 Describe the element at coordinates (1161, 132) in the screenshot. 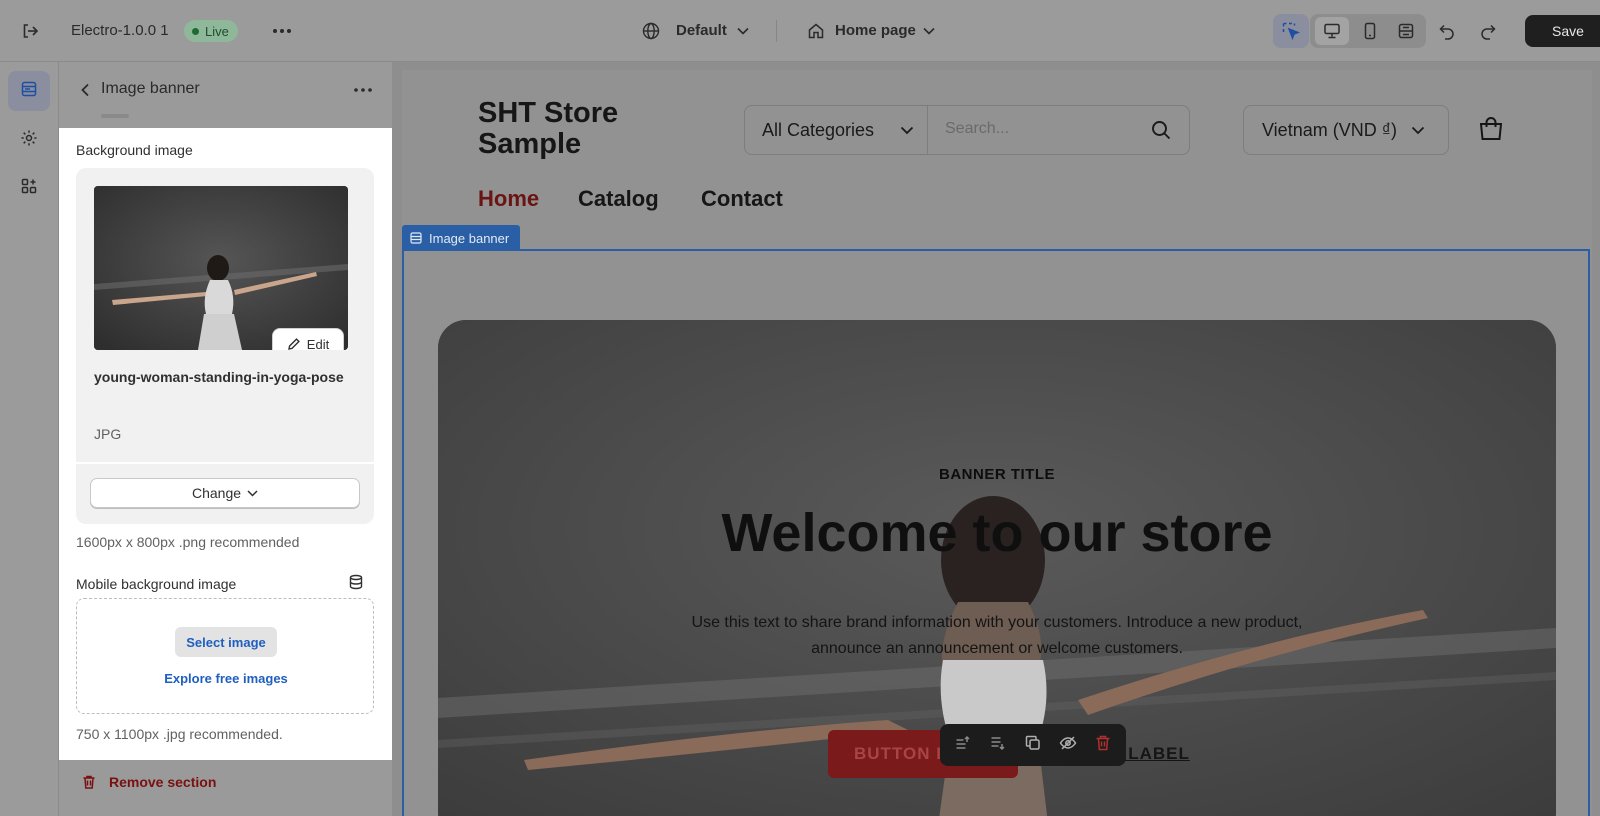

I see `search-icon` at that location.